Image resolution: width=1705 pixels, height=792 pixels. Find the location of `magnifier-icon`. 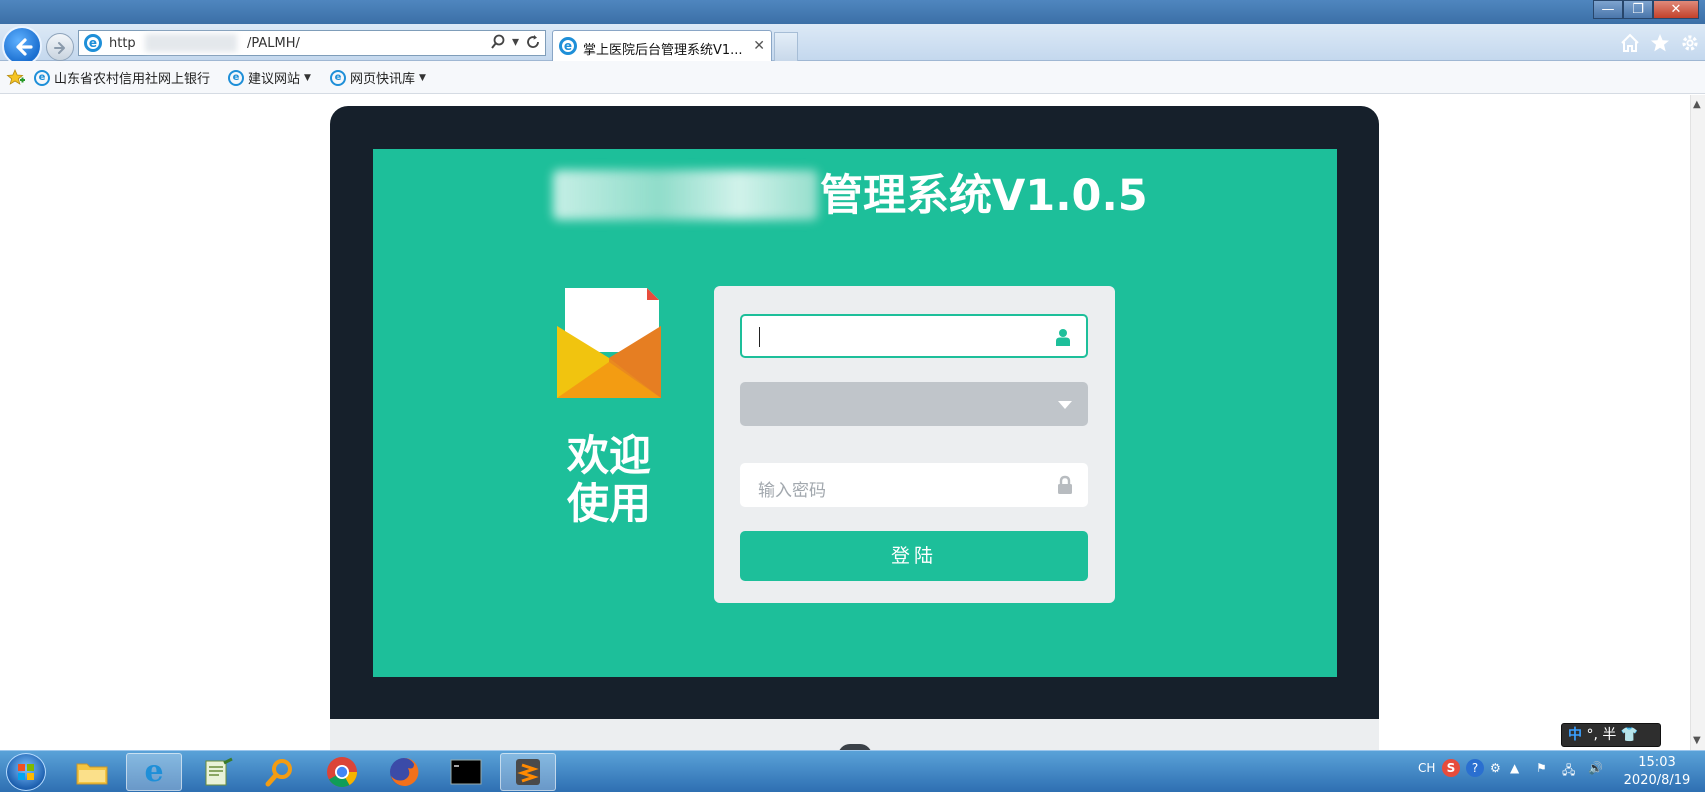

magnifier-icon is located at coordinates (278, 773).